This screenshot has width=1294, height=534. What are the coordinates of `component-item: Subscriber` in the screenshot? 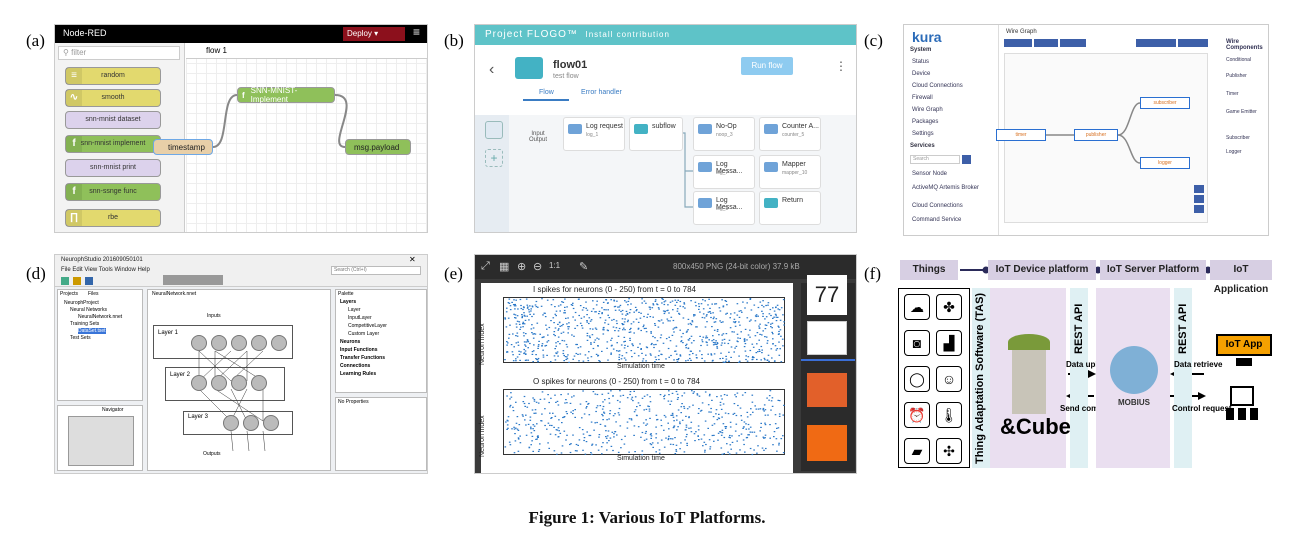 It's located at (1238, 138).